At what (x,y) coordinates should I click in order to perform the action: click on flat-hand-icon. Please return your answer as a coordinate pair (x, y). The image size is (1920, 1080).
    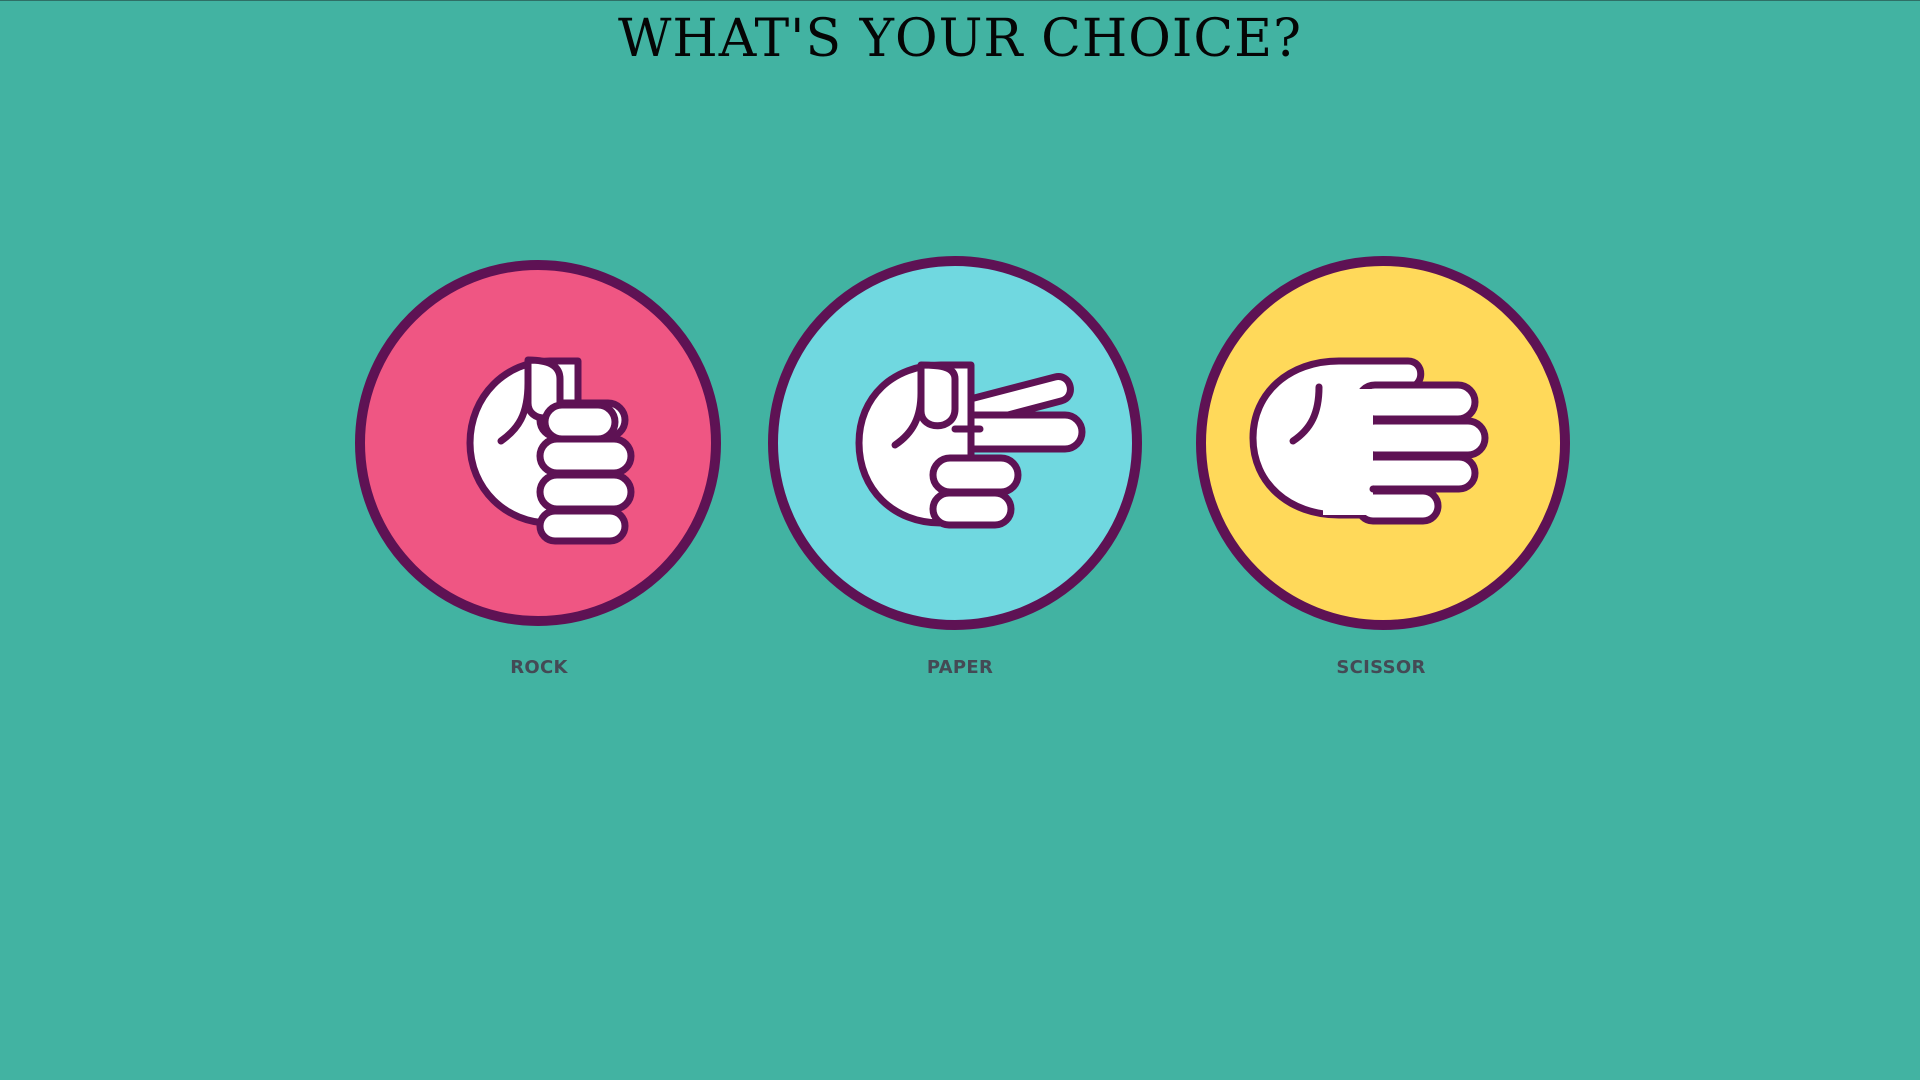
    Looking at the image, I should click on (1383, 443).